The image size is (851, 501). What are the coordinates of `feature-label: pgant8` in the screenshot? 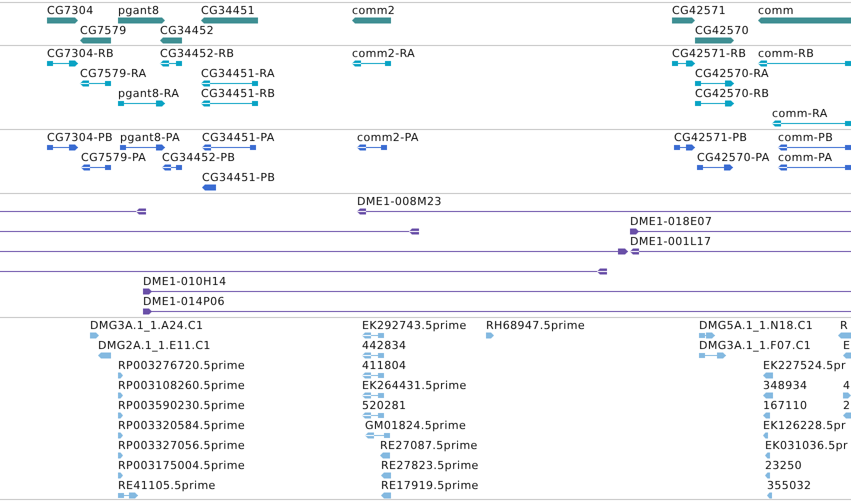 It's located at (139, 10).